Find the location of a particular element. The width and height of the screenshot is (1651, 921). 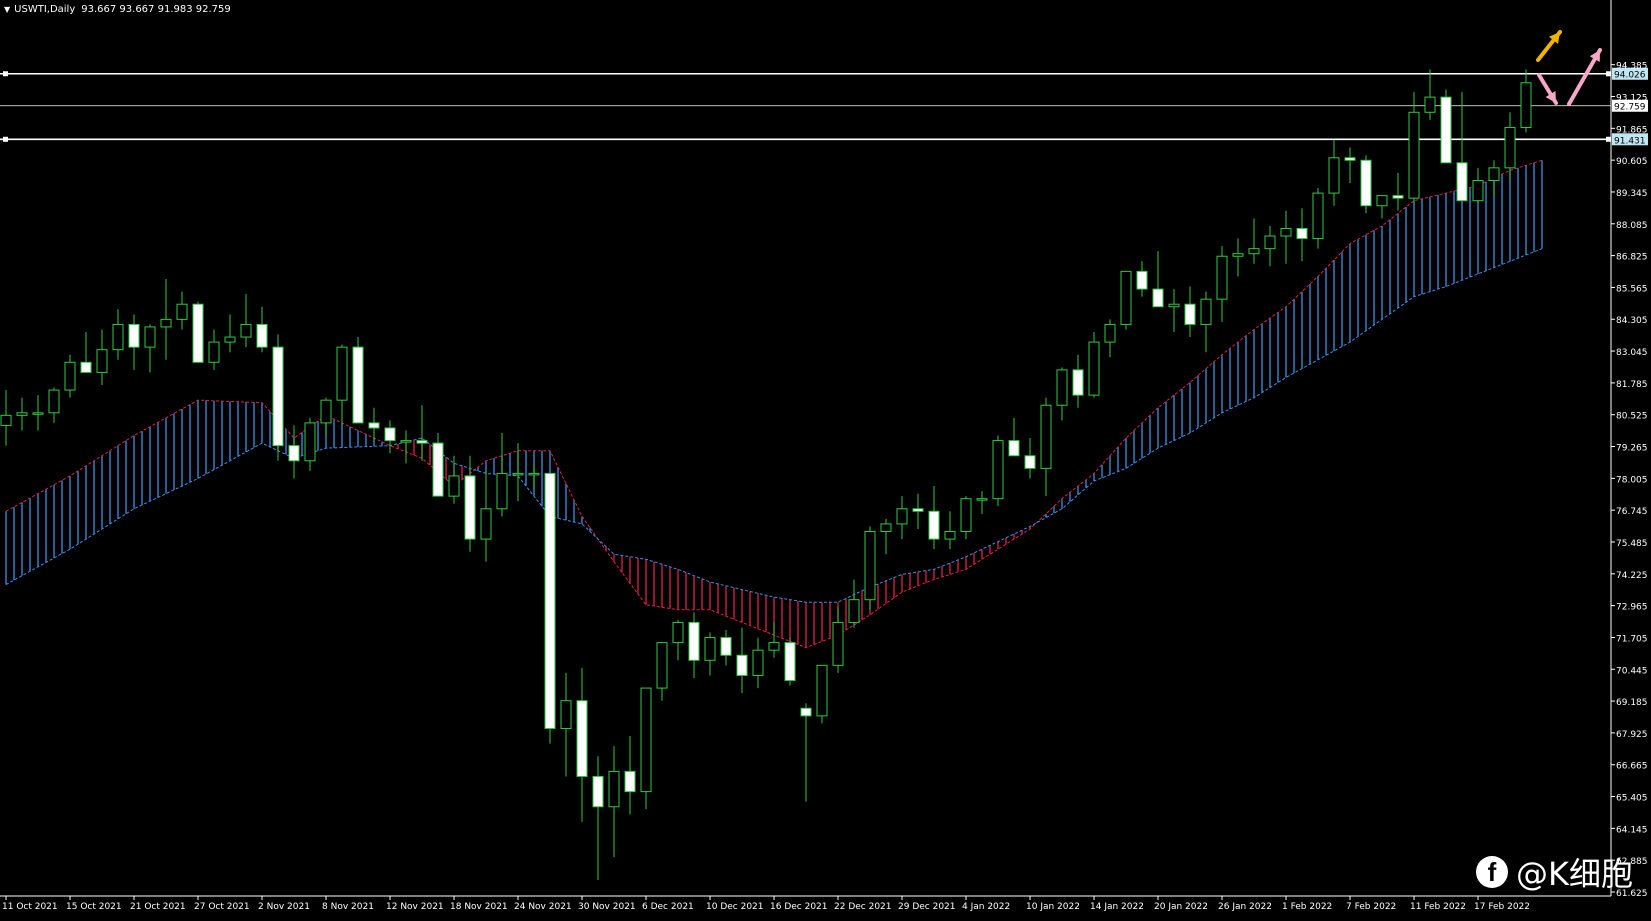

price-tick-label: 88.085 is located at coordinates (1632, 226).